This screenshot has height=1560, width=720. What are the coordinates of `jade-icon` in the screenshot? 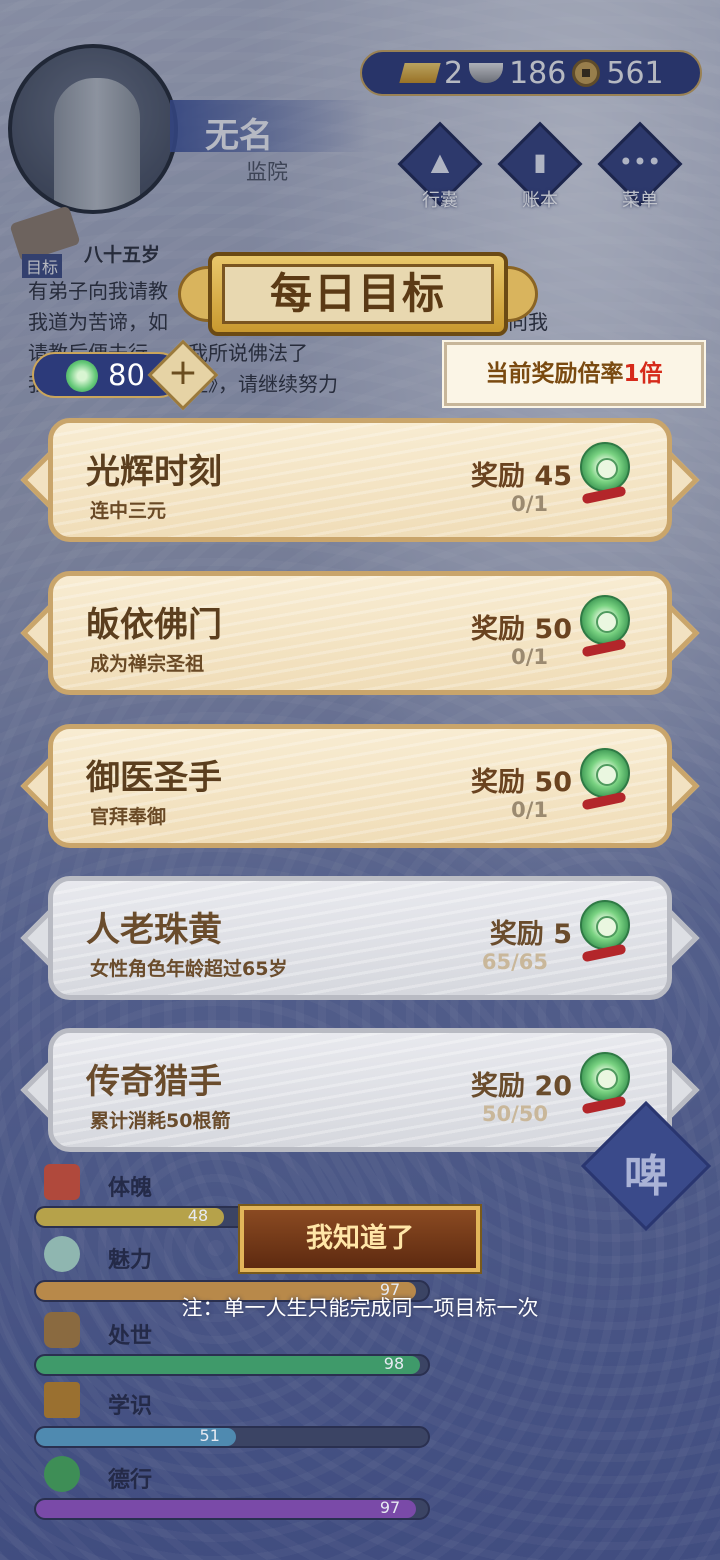 It's located at (82, 376).